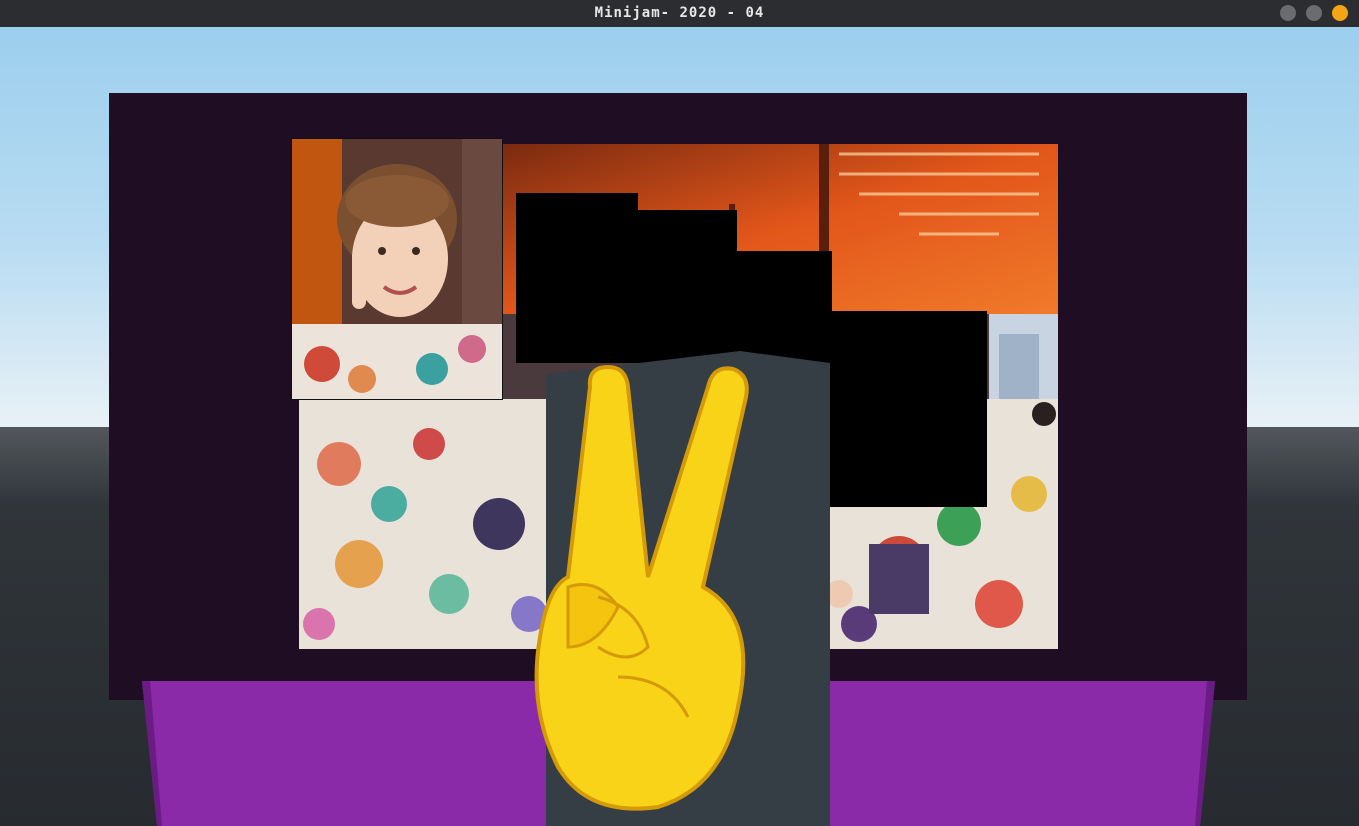 The width and height of the screenshot is (1359, 826). I want to click on window-titlebar: Minijam- 2020 - 04, so click(679, 13).